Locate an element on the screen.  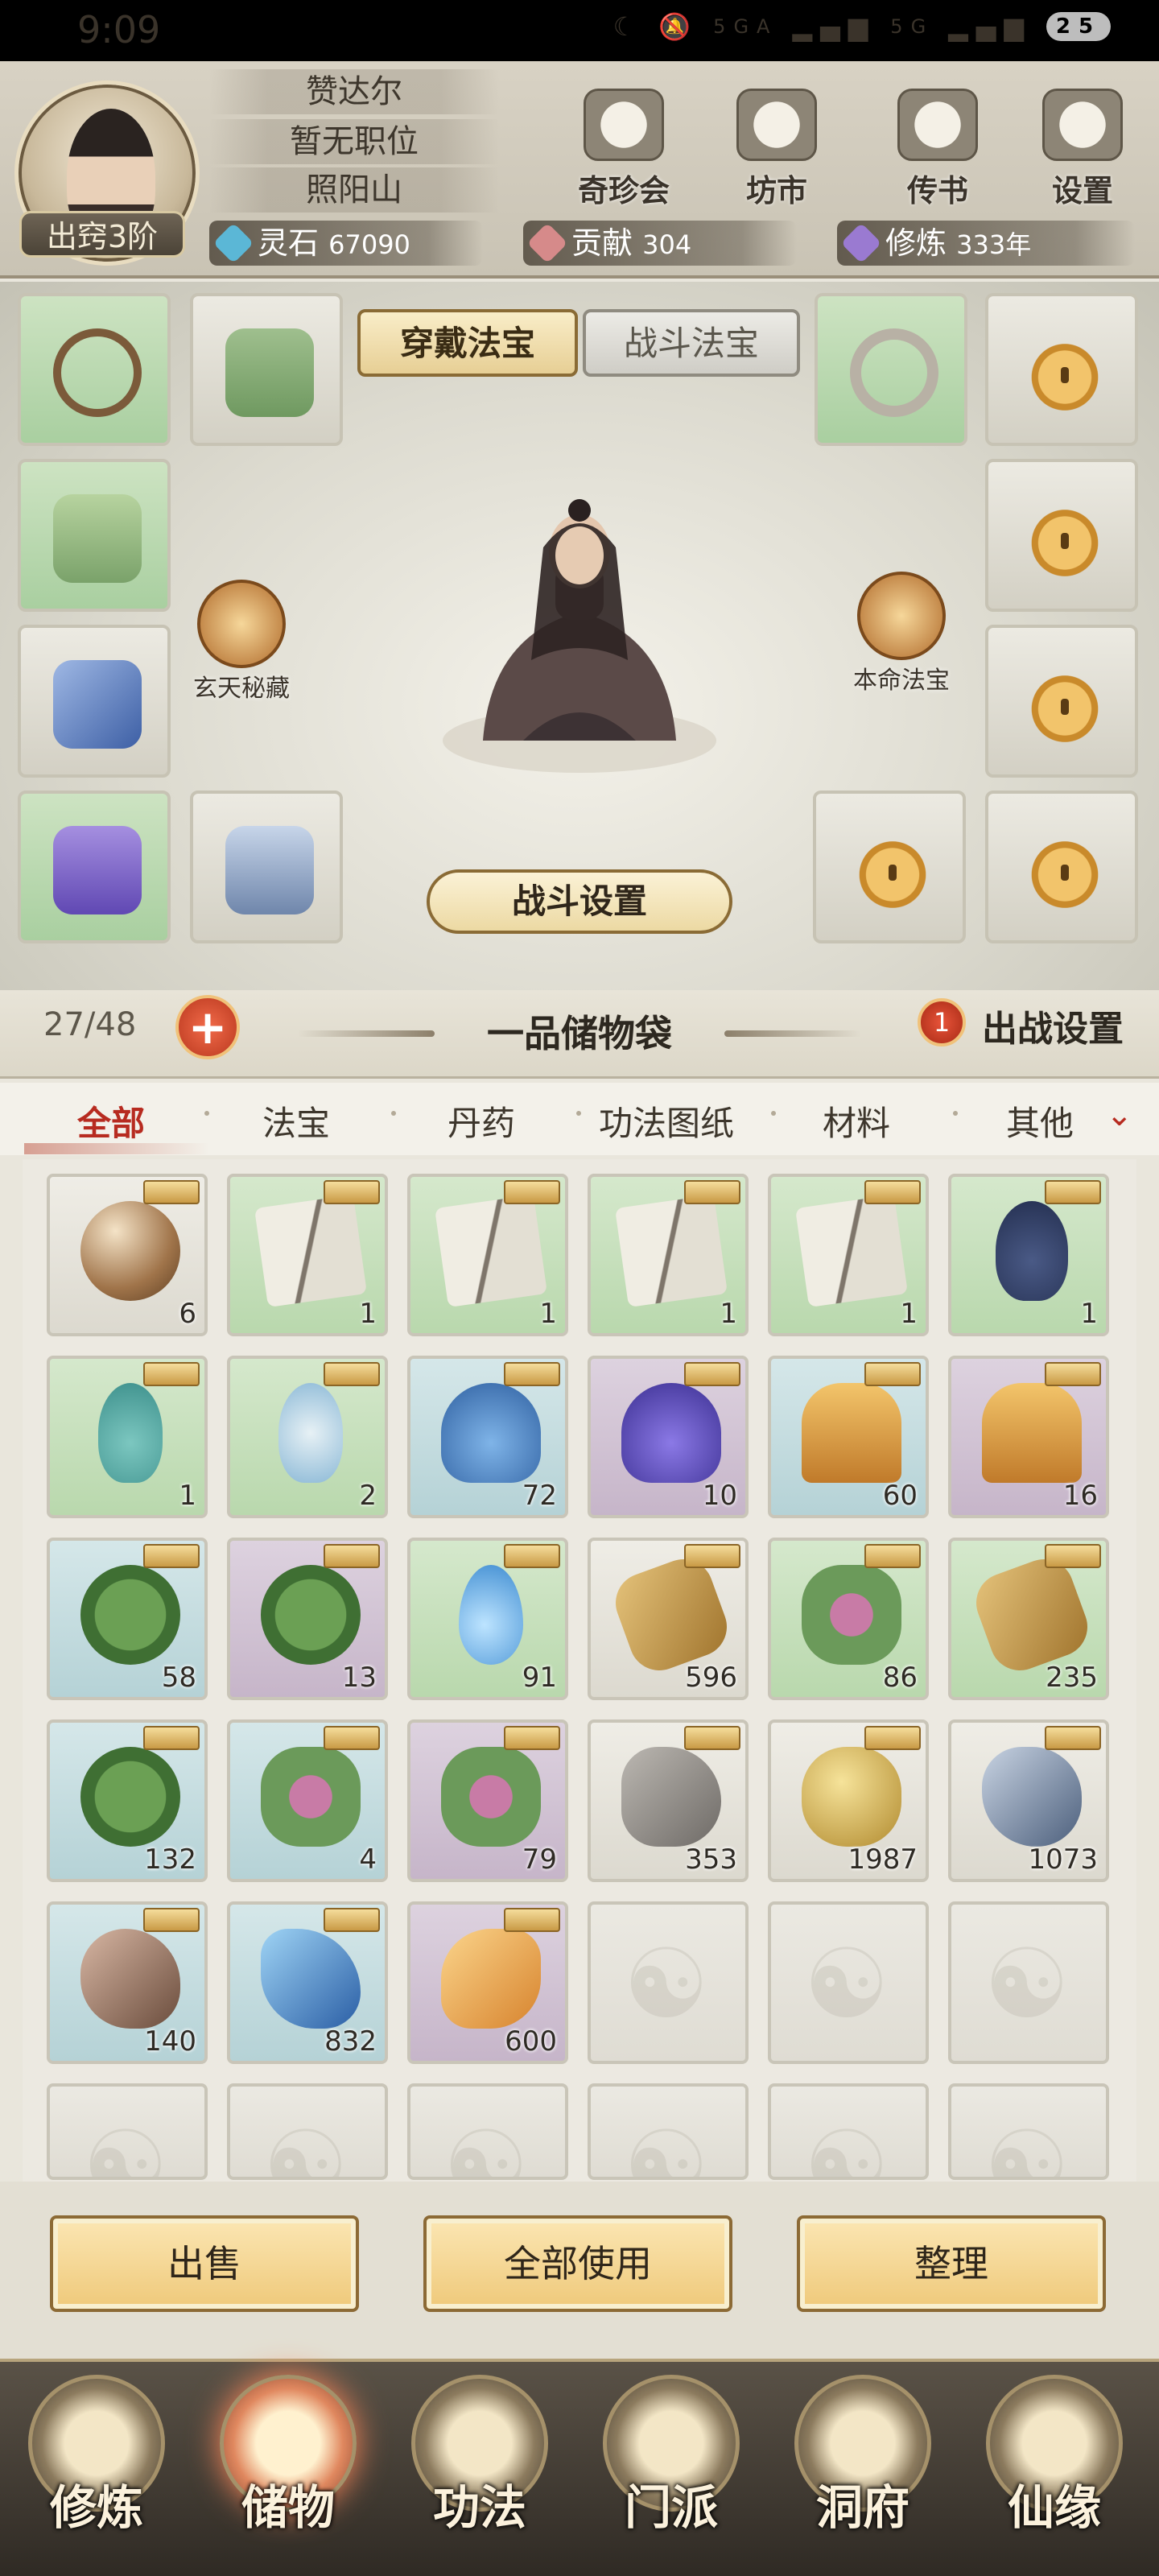
signal-icon: ▂▄▆ is located at coordinates (990, 26).